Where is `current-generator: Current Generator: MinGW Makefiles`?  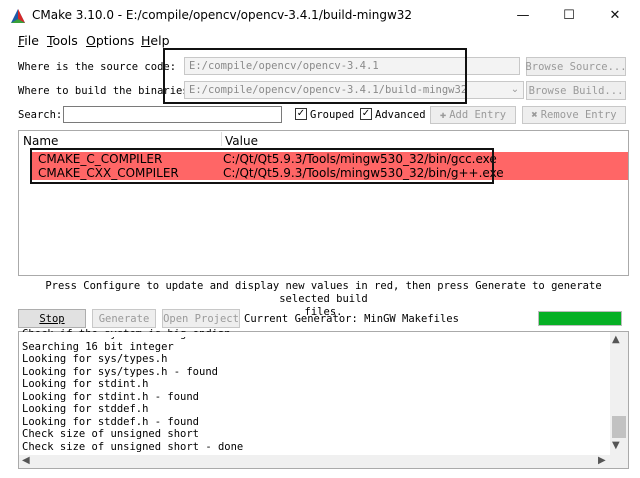
current-generator: Current Generator: MinGW Makefiles is located at coordinates (351, 319).